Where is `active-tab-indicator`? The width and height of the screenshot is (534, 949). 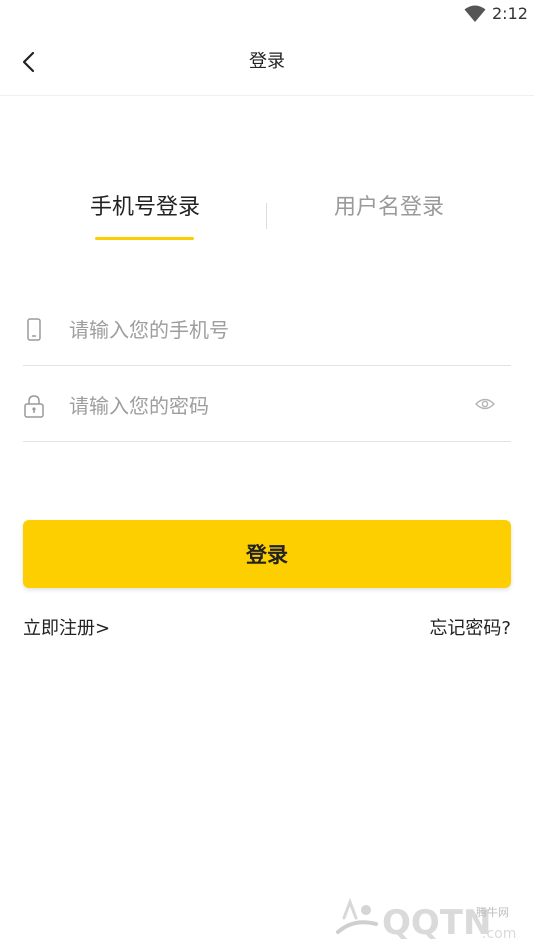 active-tab-indicator is located at coordinates (144, 238).